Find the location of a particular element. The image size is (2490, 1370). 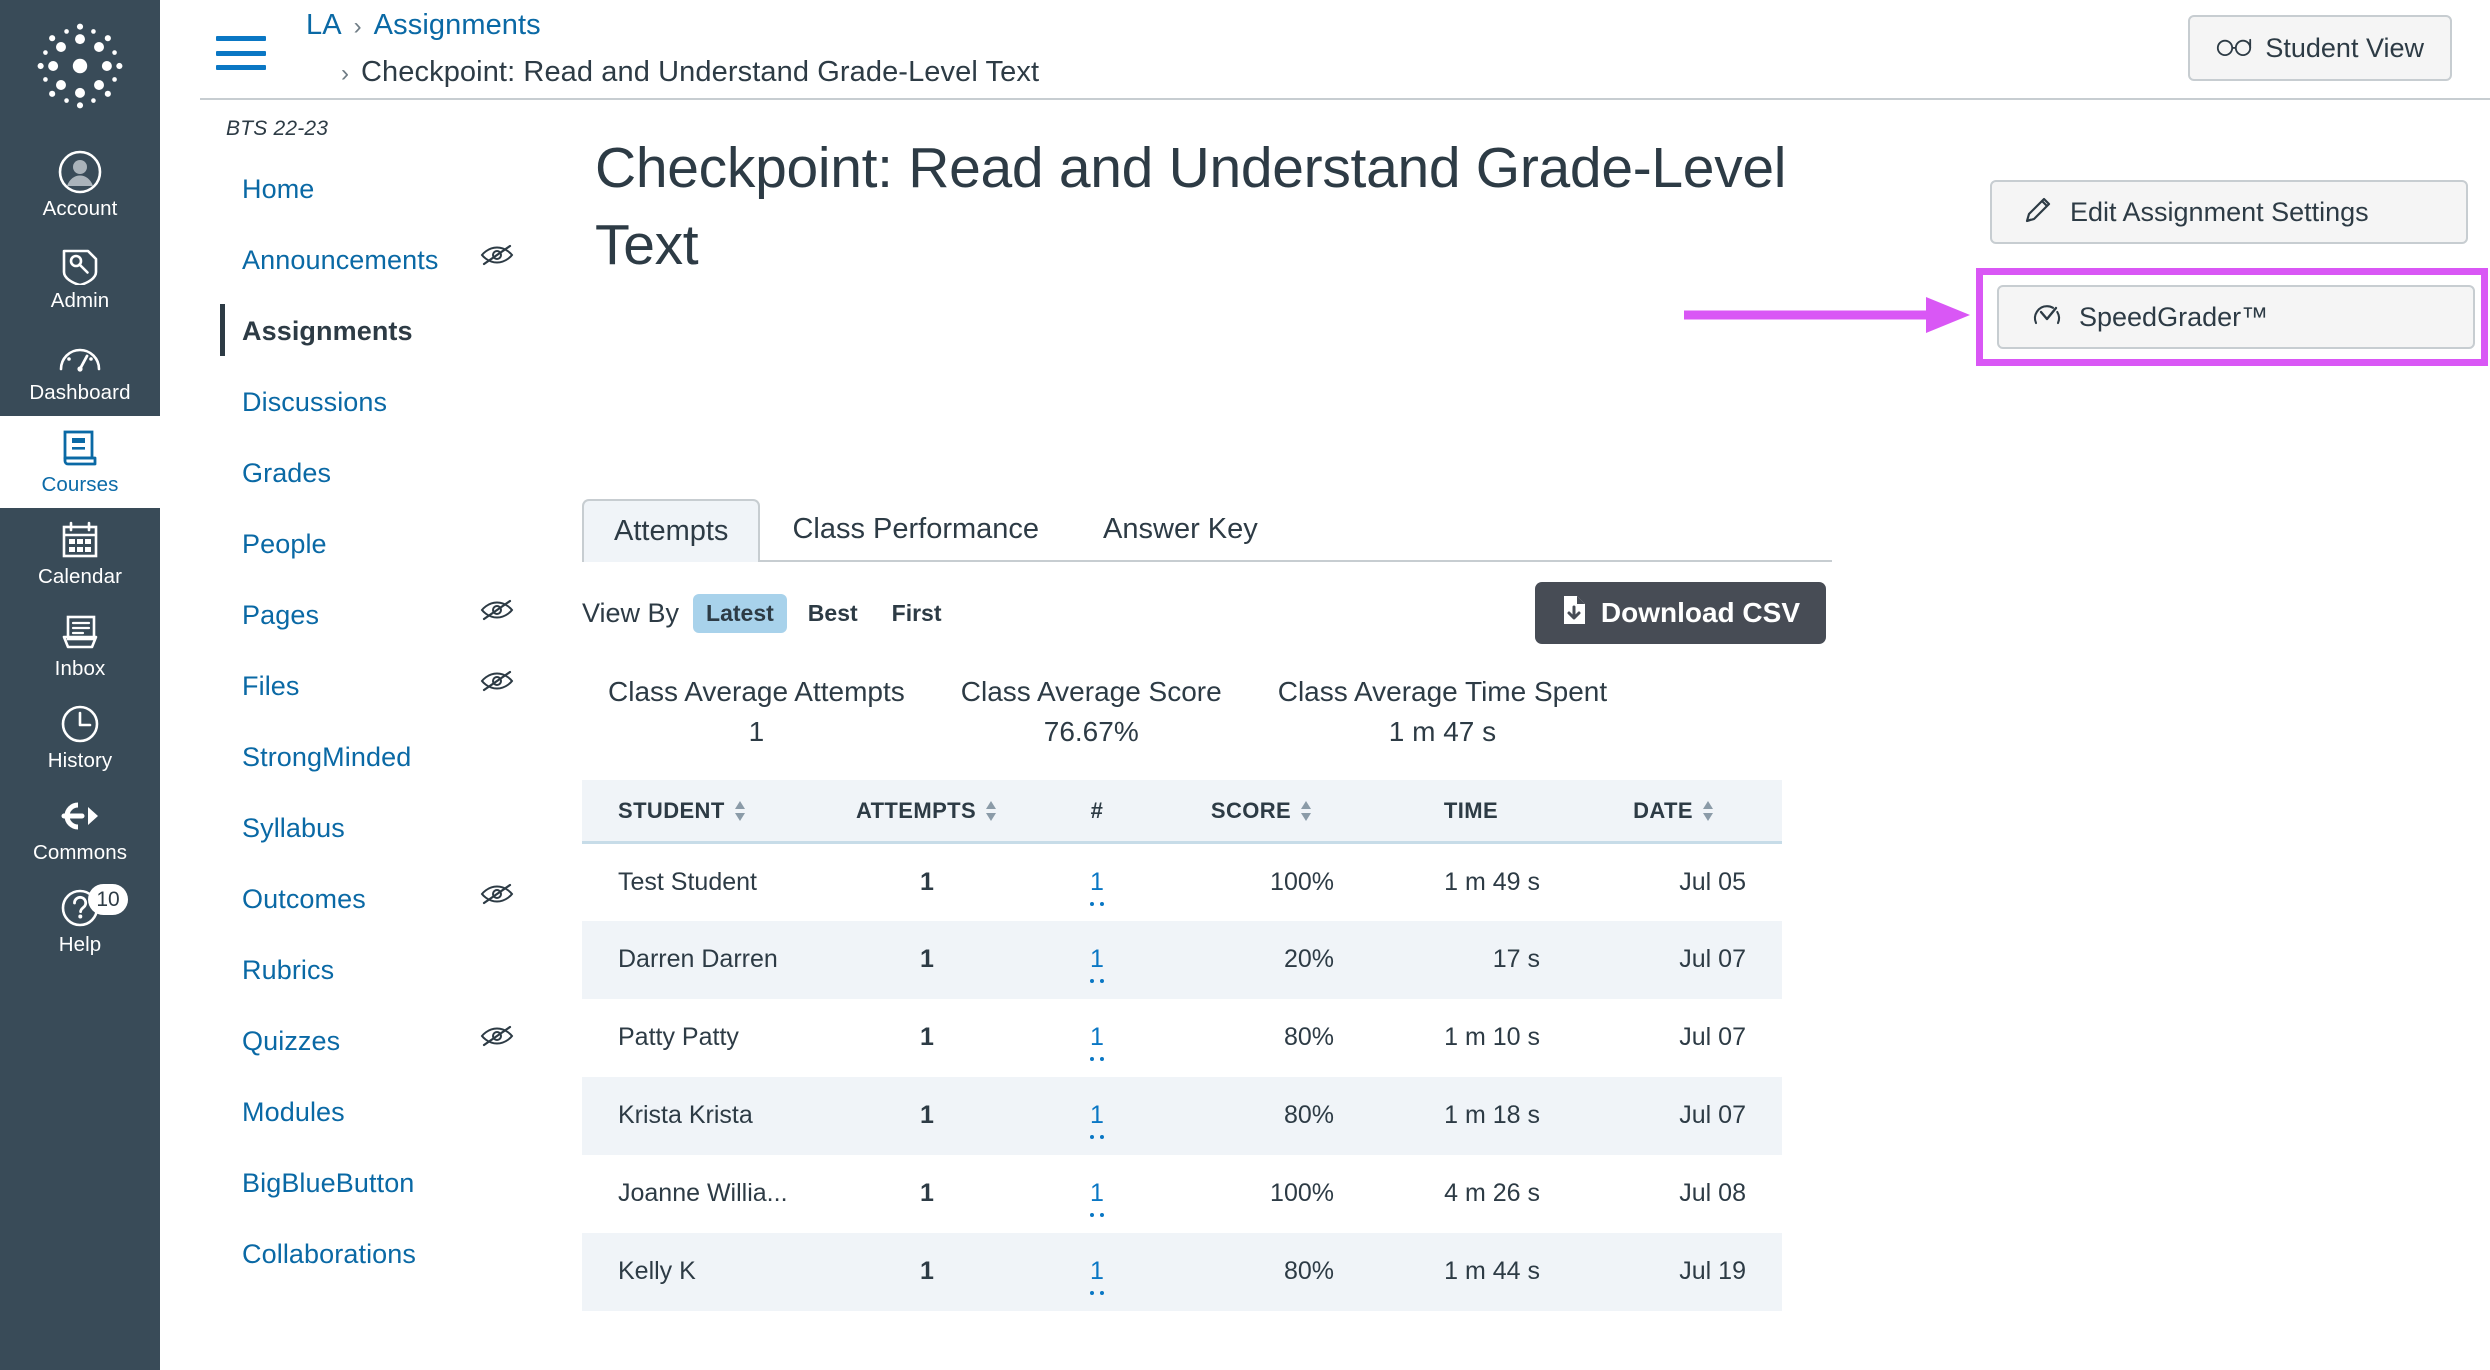

course-nav-label: Outcomes is located at coordinates (304, 899).